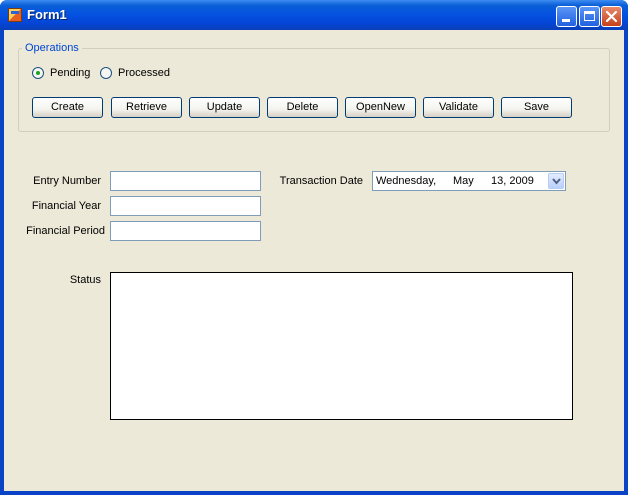  Describe the element at coordinates (536, 107) in the screenshot. I see `save-button: Save` at that location.